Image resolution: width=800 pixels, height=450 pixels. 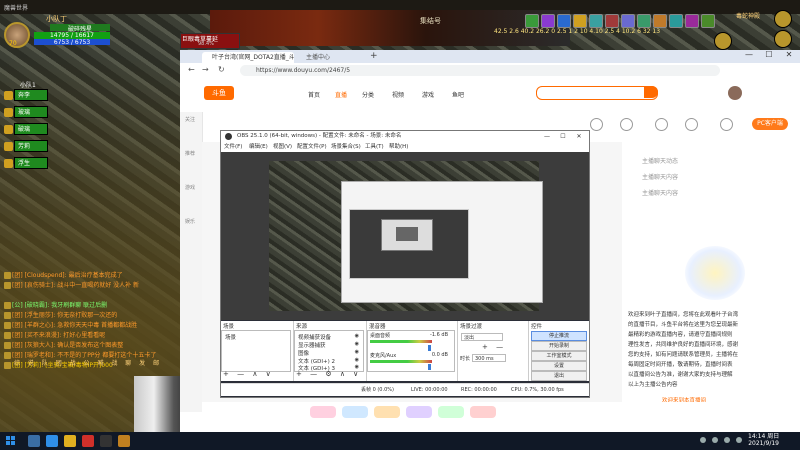 I want to click on pc-client-button: PC客户端, so click(x=770, y=124).